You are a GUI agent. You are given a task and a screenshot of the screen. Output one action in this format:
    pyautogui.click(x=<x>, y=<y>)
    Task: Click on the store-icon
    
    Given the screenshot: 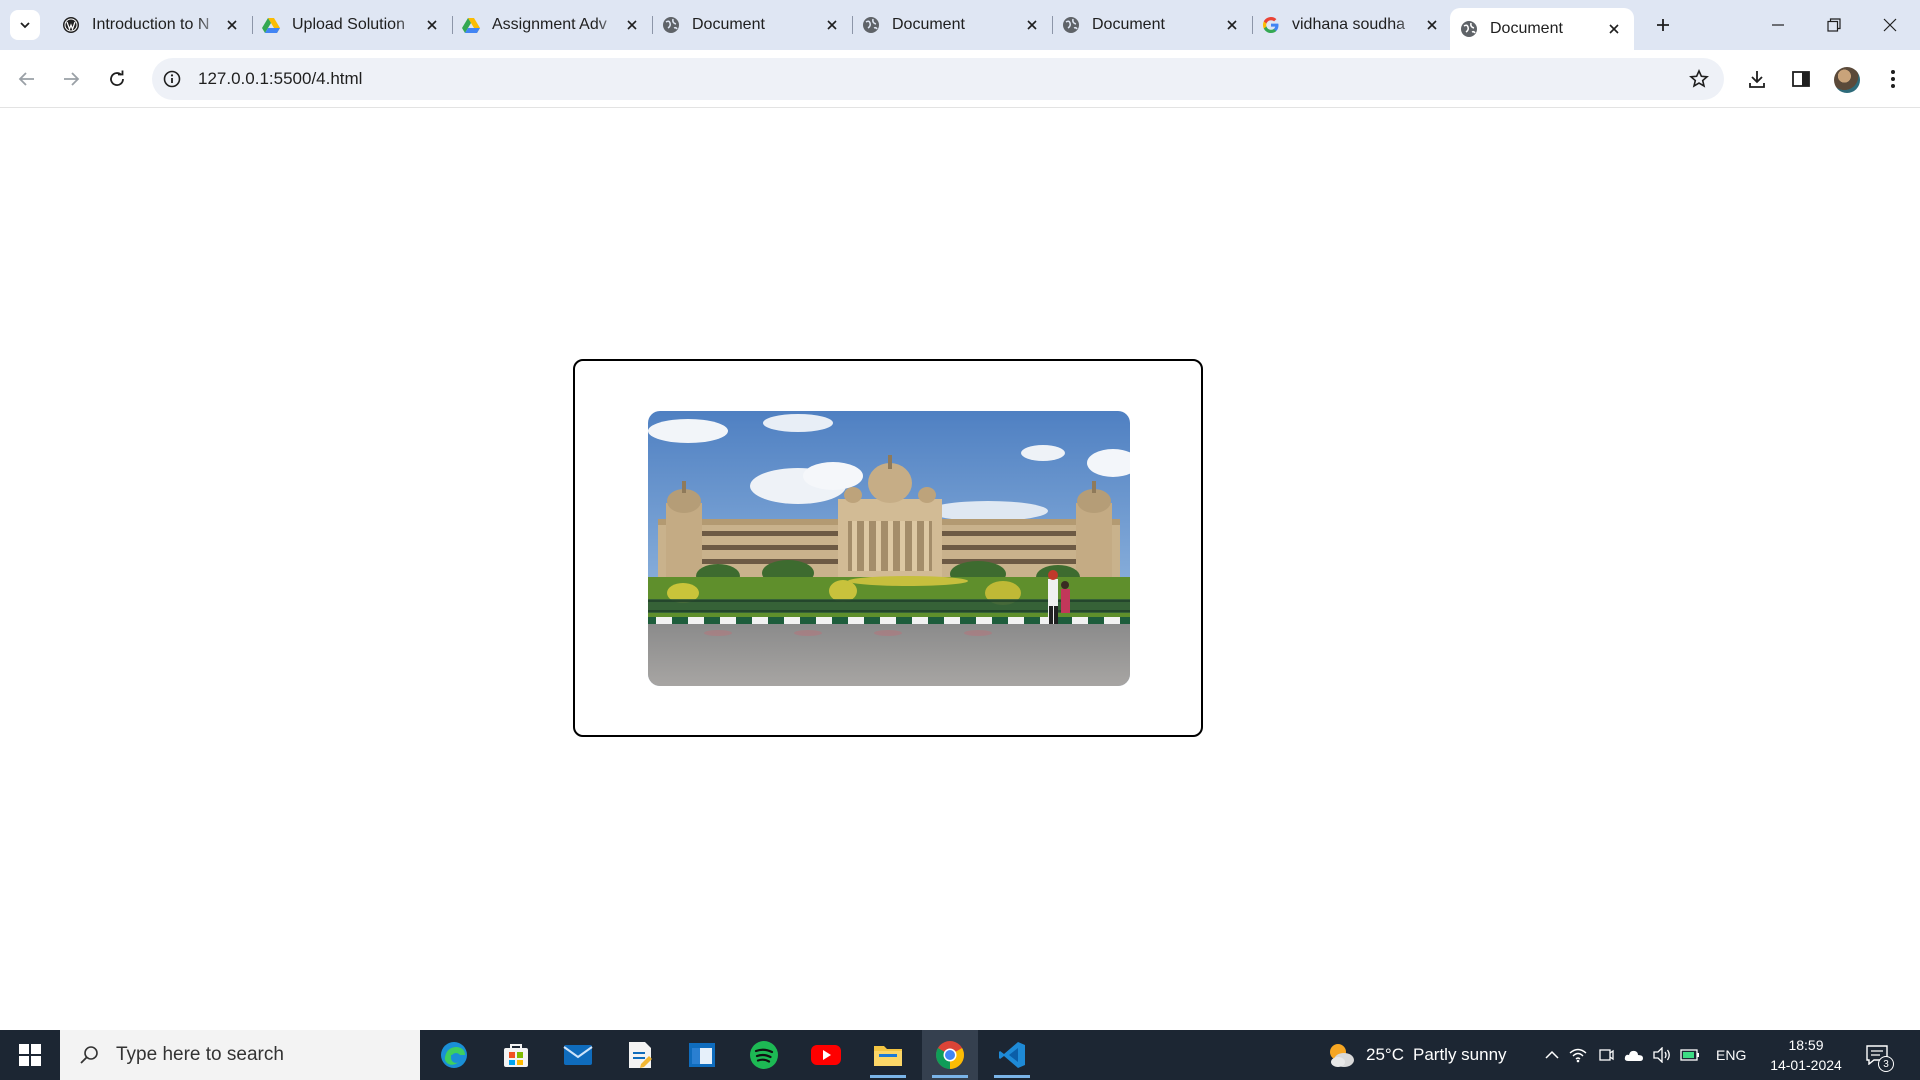 What is the action you would take?
    pyautogui.click(x=516, y=1055)
    